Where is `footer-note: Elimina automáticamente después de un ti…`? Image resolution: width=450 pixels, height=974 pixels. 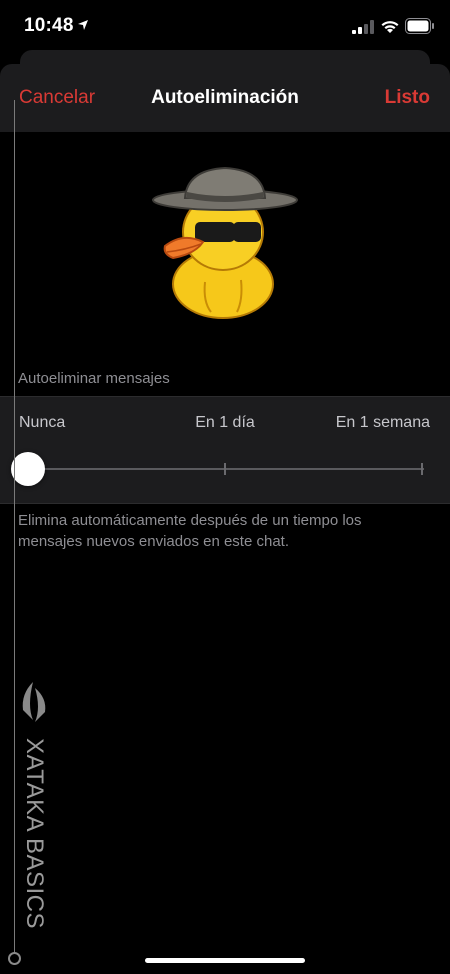
footer-note: Elimina automáticamente después de un ti… is located at coordinates (190, 531).